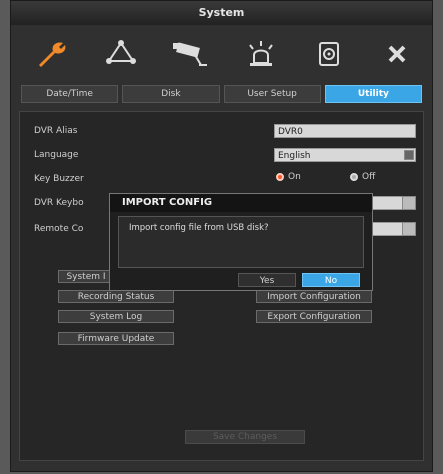 This screenshot has width=443, height=474. What do you see at coordinates (241, 203) in the screenshot?
I see `dialog-title: IMPORT CONFIG` at bounding box center [241, 203].